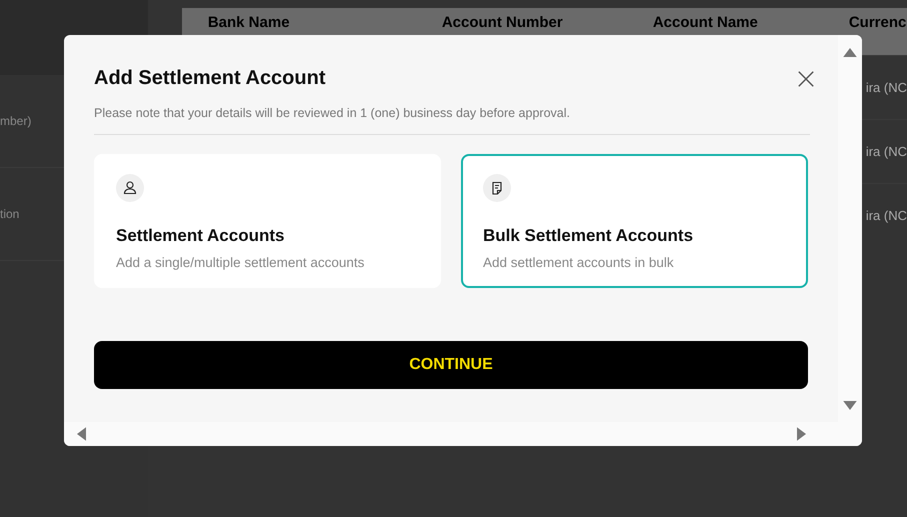 Image resolution: width=907 pixels, height=517 pixels. What do you see at coordinates (451, 365) in the screenshot?
I see `continue-button: CONTINUE` at bounding box center [451, 365].